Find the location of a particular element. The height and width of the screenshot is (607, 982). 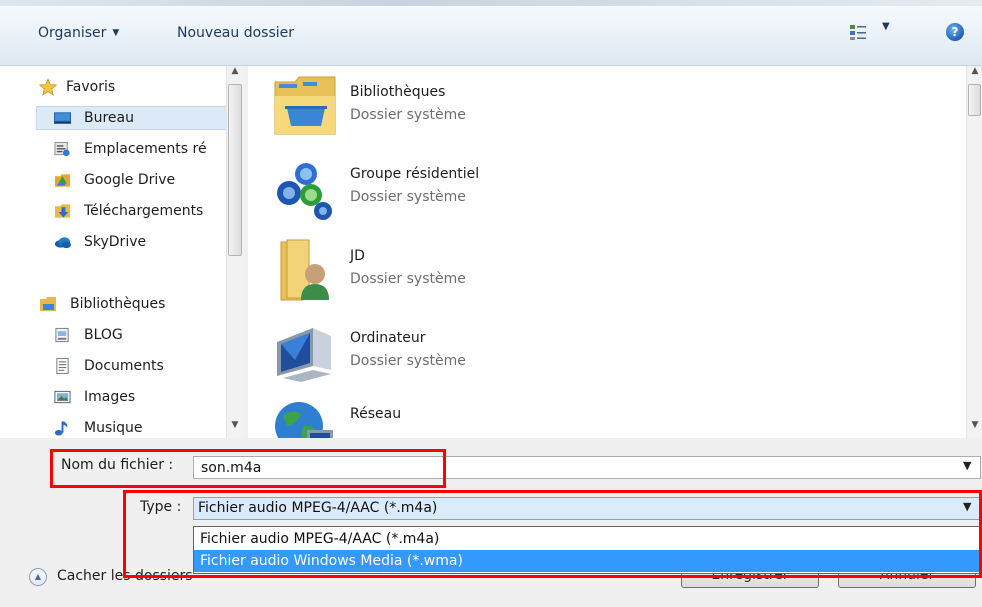

nav-item-skydrive: SkyDrive is located at coordinates (142, 242).